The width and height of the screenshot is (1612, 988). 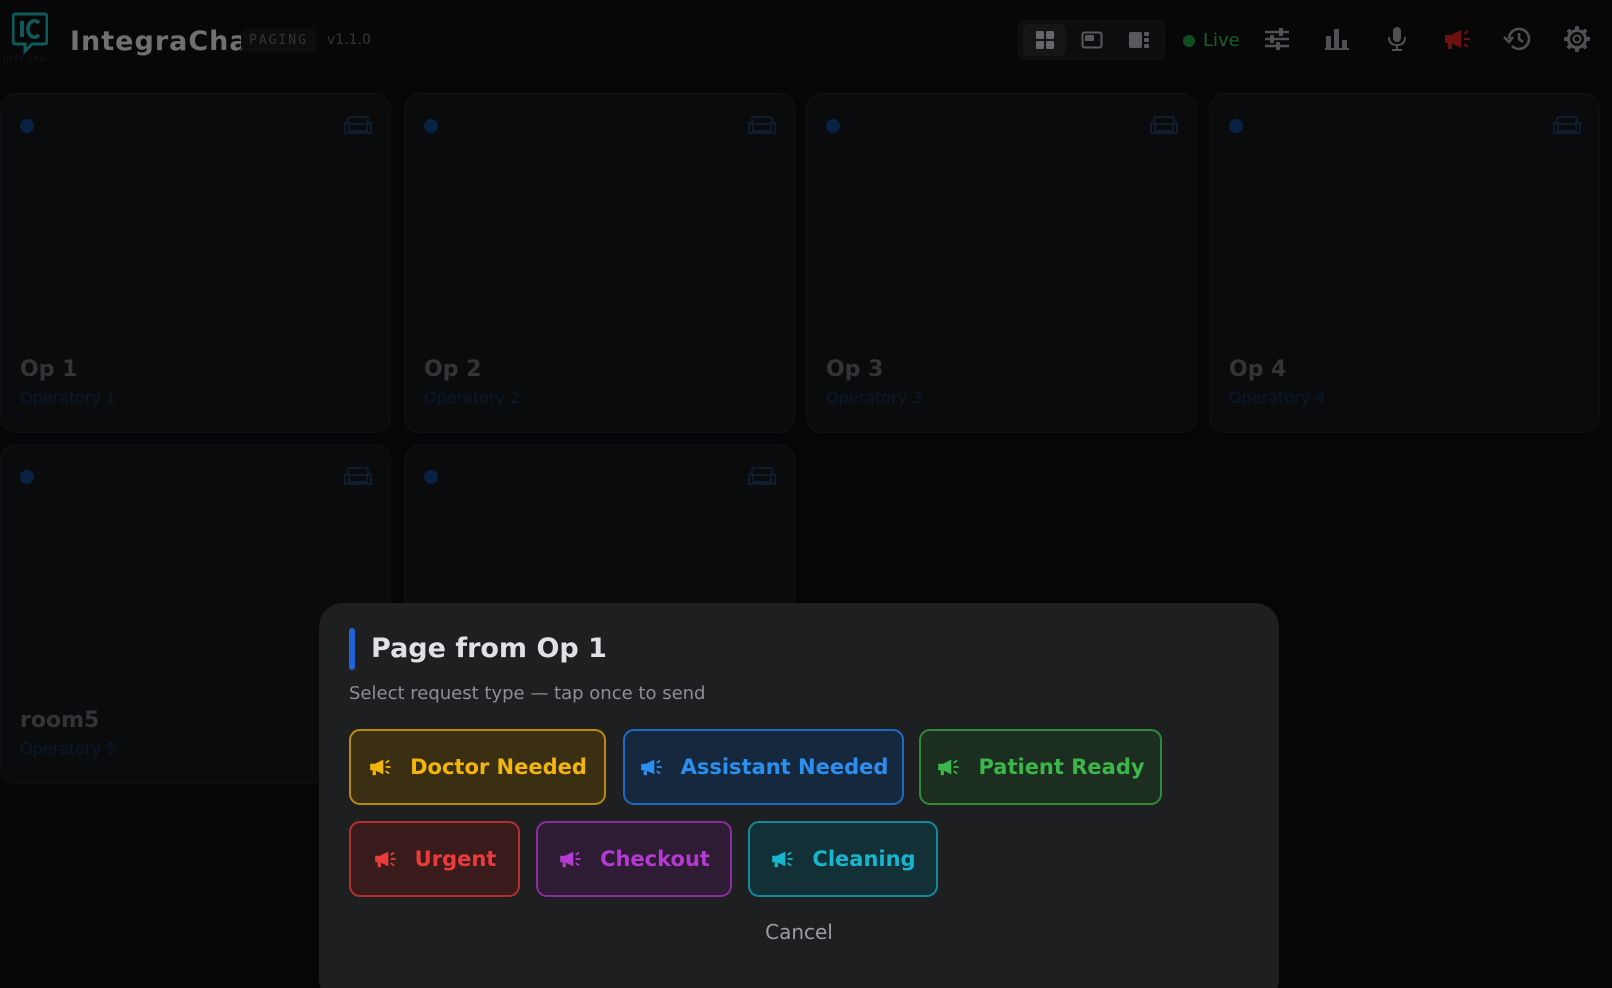 I want to click on cleaning-button: Cleaning, so click(x=843, y=859).